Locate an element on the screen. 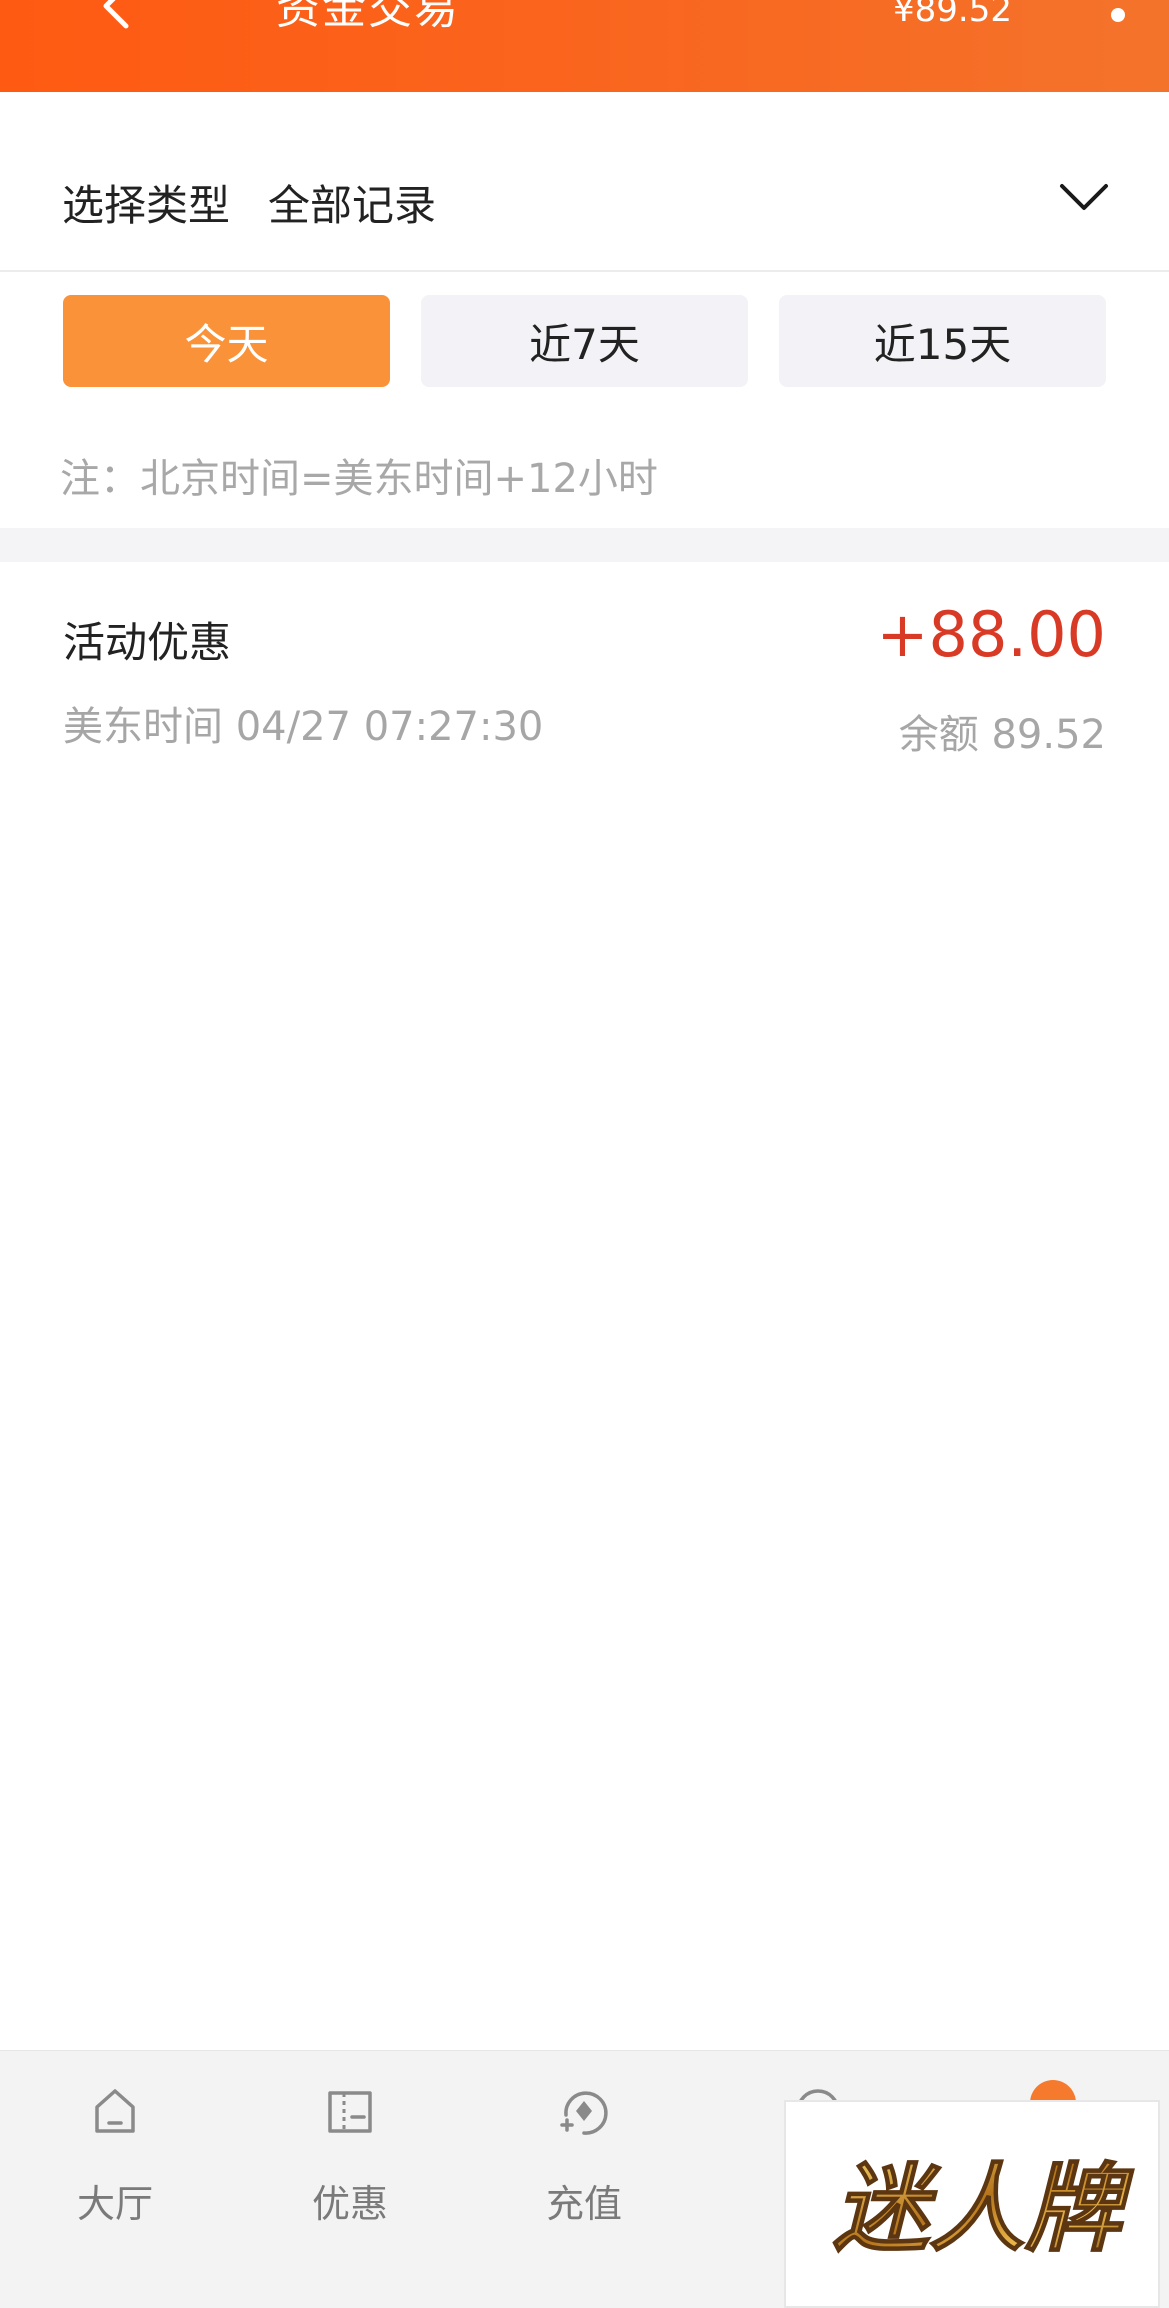 The width and height of the screenshot is (1169, 2308). watermark-logo: 迷人牌 is located at coordinates (972, 2204).